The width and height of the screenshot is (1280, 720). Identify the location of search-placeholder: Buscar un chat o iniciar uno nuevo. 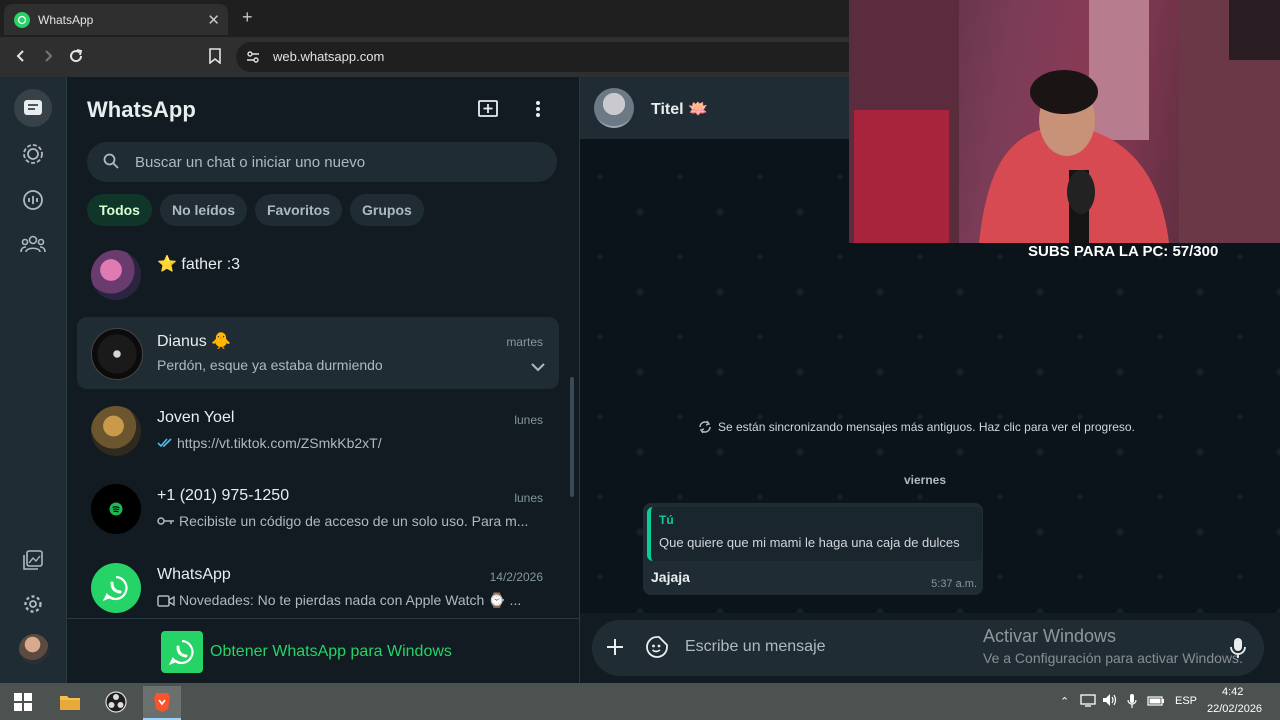
(250, 162).